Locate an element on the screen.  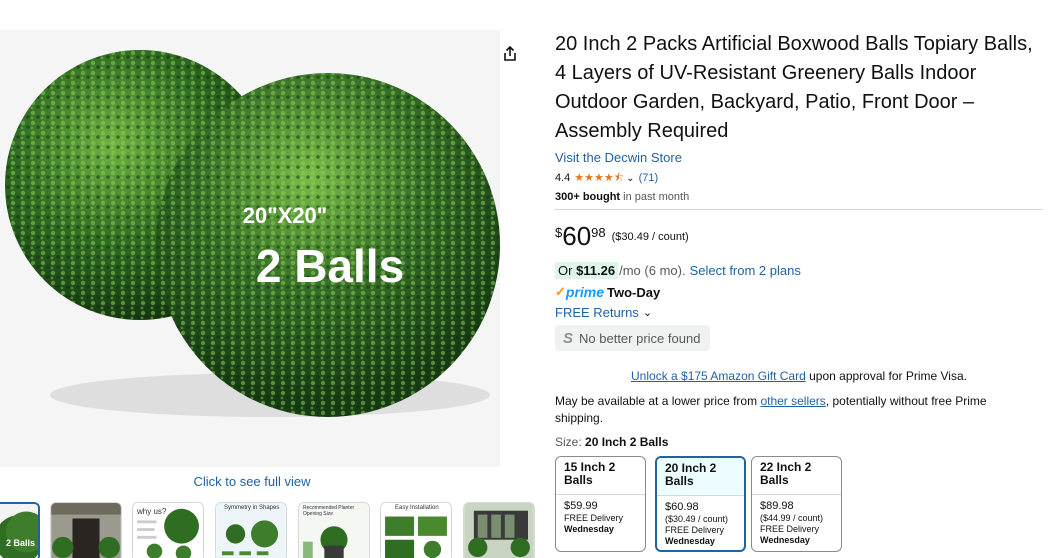
rating-value: 4.4 is located at coordinates (563, 178).